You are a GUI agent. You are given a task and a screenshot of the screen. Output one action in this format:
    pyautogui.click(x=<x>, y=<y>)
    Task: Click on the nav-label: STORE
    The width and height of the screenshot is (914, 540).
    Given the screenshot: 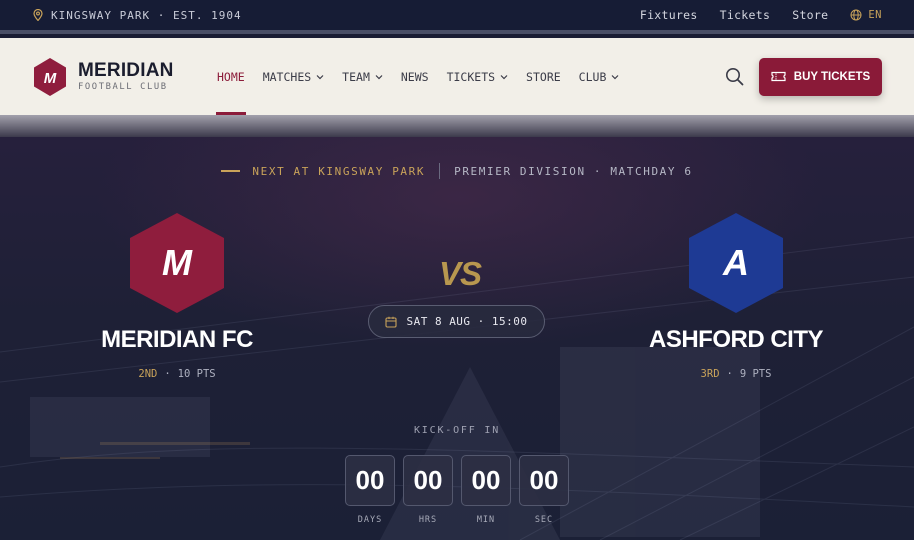 What is the action you would take?
    pyautogui.click(x=543, y=76)
    